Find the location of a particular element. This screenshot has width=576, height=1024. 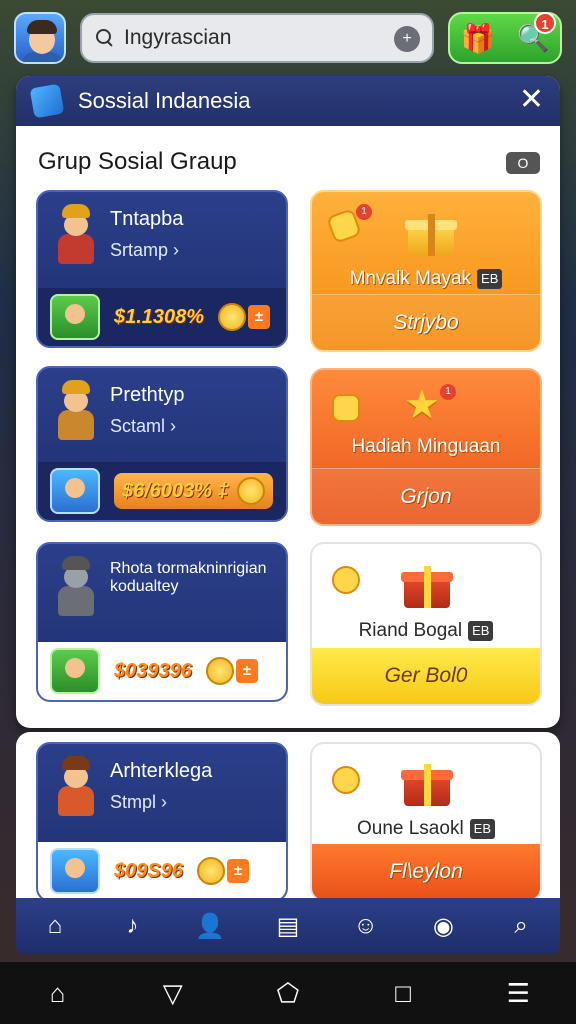

price-label: $6/6003% ‡ is located at coordinates (175, 490).